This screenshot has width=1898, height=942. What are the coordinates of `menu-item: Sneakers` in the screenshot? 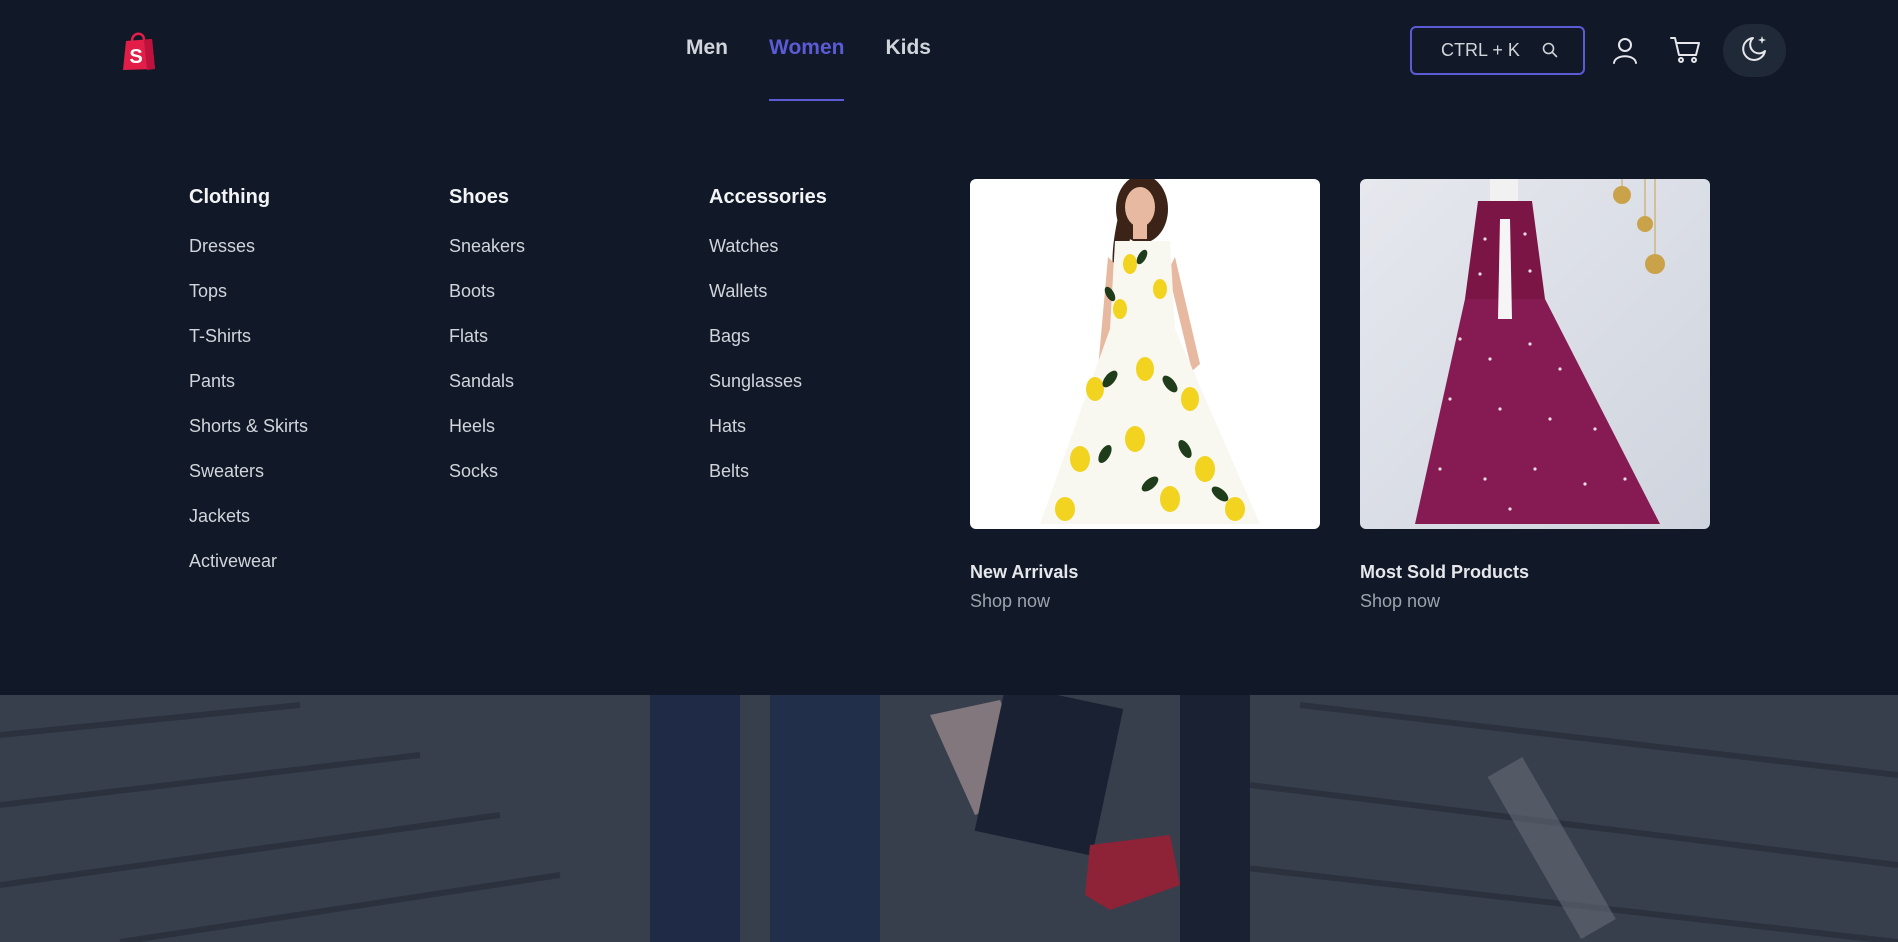 It's located at (487, 256).